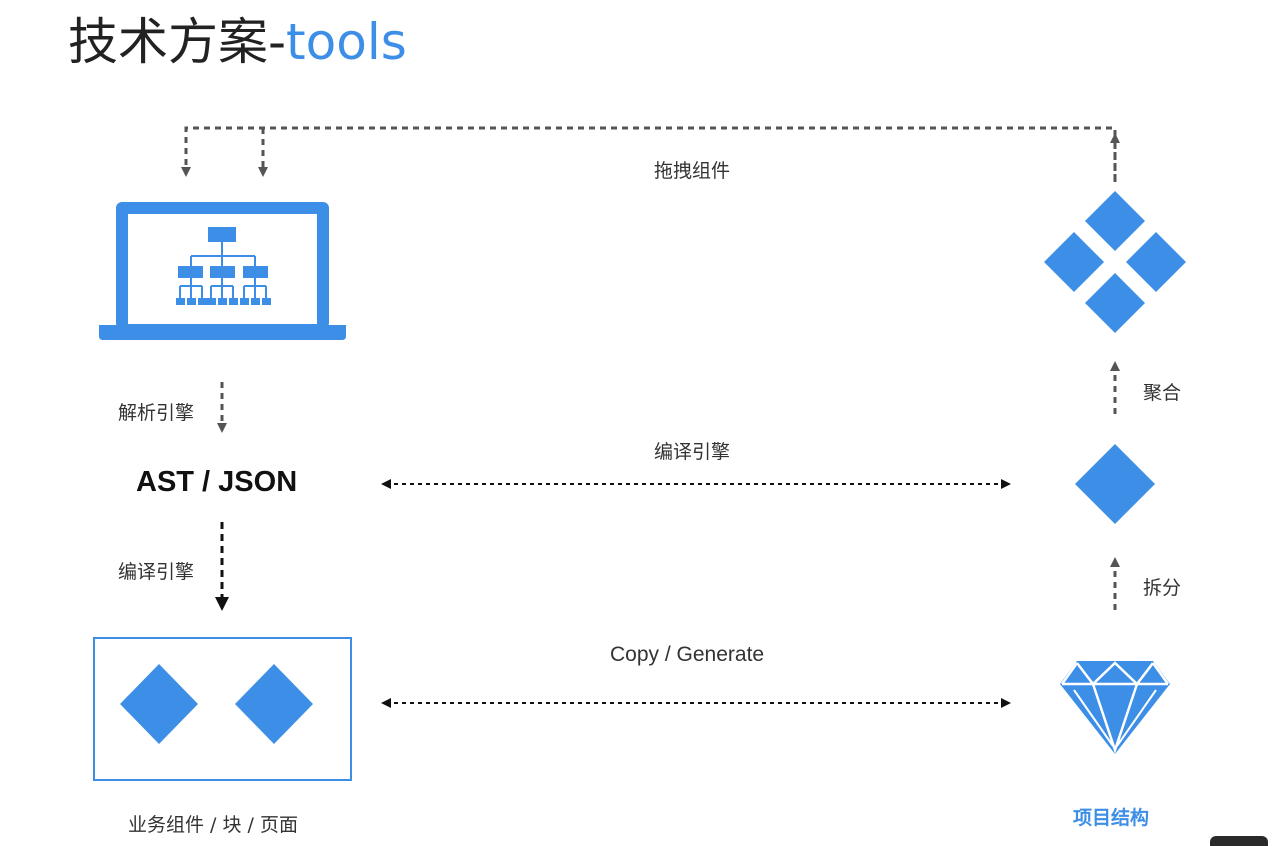 The width and height of the screenshot is (1276, 846). I want to click on project-structure-label: 项目结构, so click(1111, 818).